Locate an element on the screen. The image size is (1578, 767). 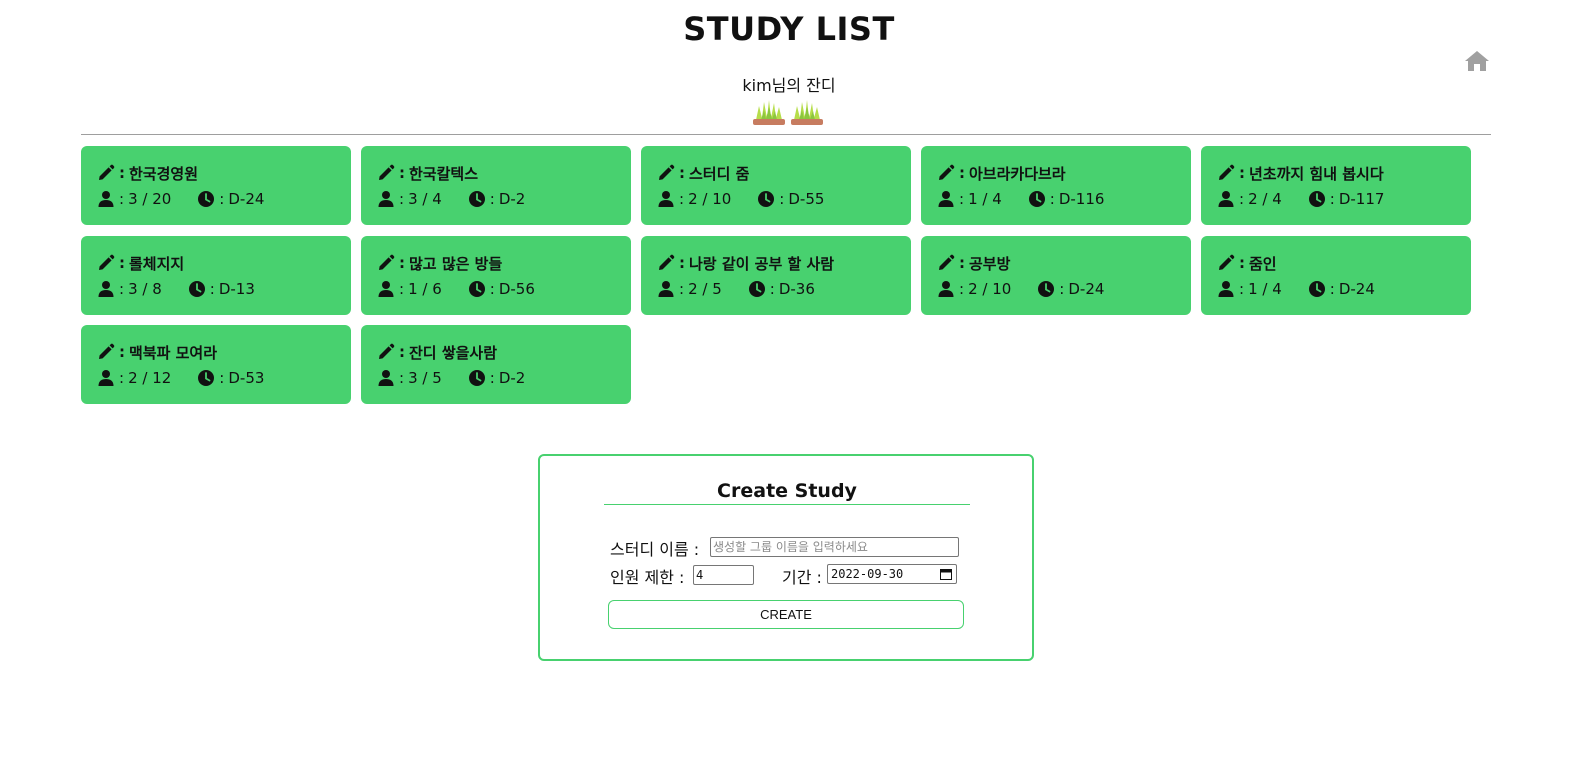
study-card-info-row: :2 / 12: D-53 is located at coordinates (224, 378).